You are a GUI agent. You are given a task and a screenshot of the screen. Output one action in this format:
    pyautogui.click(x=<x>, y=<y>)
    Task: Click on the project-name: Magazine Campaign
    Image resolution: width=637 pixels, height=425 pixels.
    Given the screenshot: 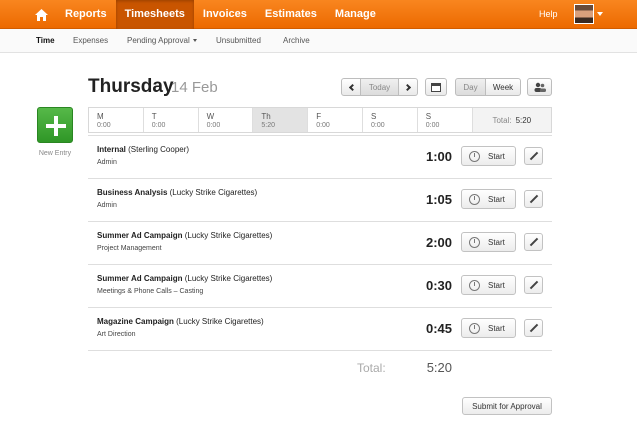 What is the action you would take?
    pyautogui.click(x=135, y=321)
    